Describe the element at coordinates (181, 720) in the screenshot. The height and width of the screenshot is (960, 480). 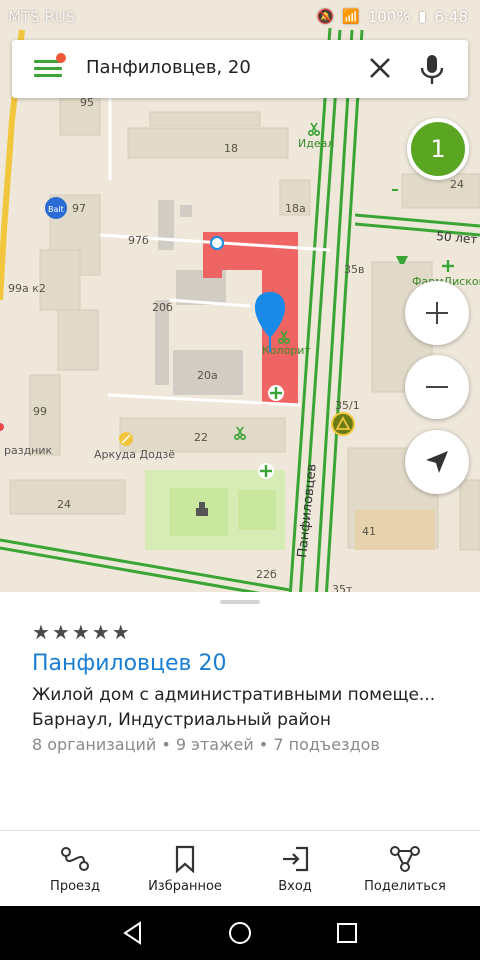
I see `place-location: Барнаул, Индустриальный район` at that location.